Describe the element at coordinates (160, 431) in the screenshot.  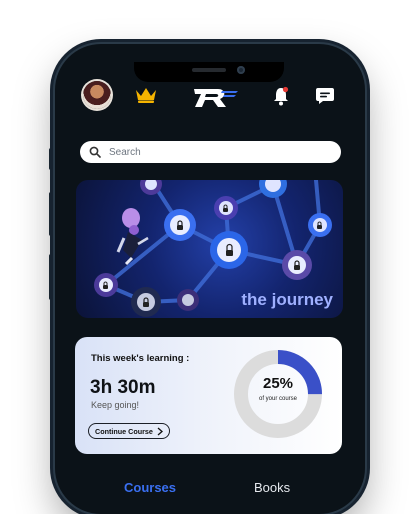
I see `chevron-right-icon` at that location.